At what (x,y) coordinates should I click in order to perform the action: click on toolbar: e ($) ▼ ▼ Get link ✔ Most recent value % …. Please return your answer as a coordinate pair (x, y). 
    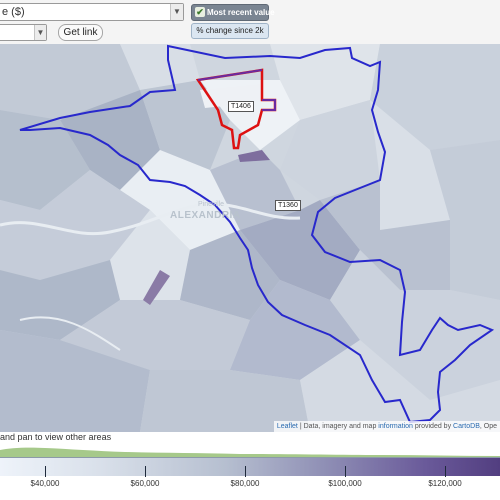
    Looking at the image, I should click on (250, 22).